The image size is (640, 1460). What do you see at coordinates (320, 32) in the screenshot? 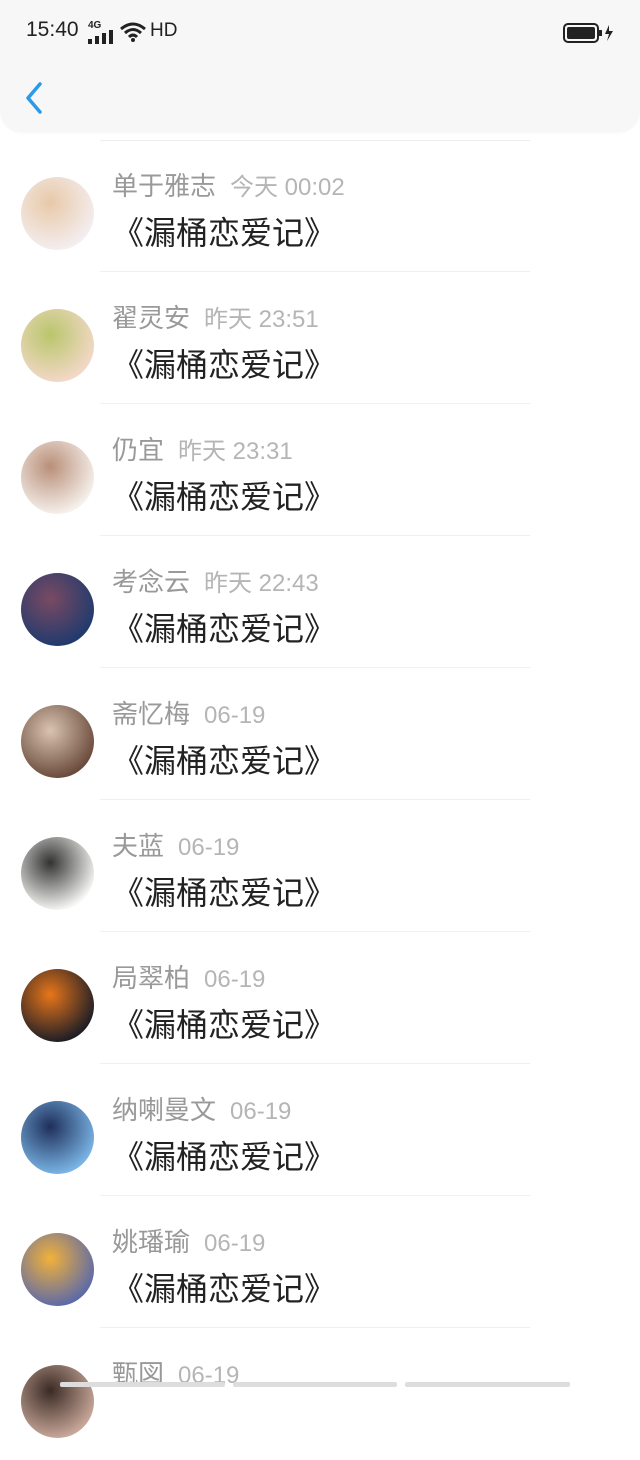
I see `status-bar: 15:40 4G HD` at bounding box center [320, 32].